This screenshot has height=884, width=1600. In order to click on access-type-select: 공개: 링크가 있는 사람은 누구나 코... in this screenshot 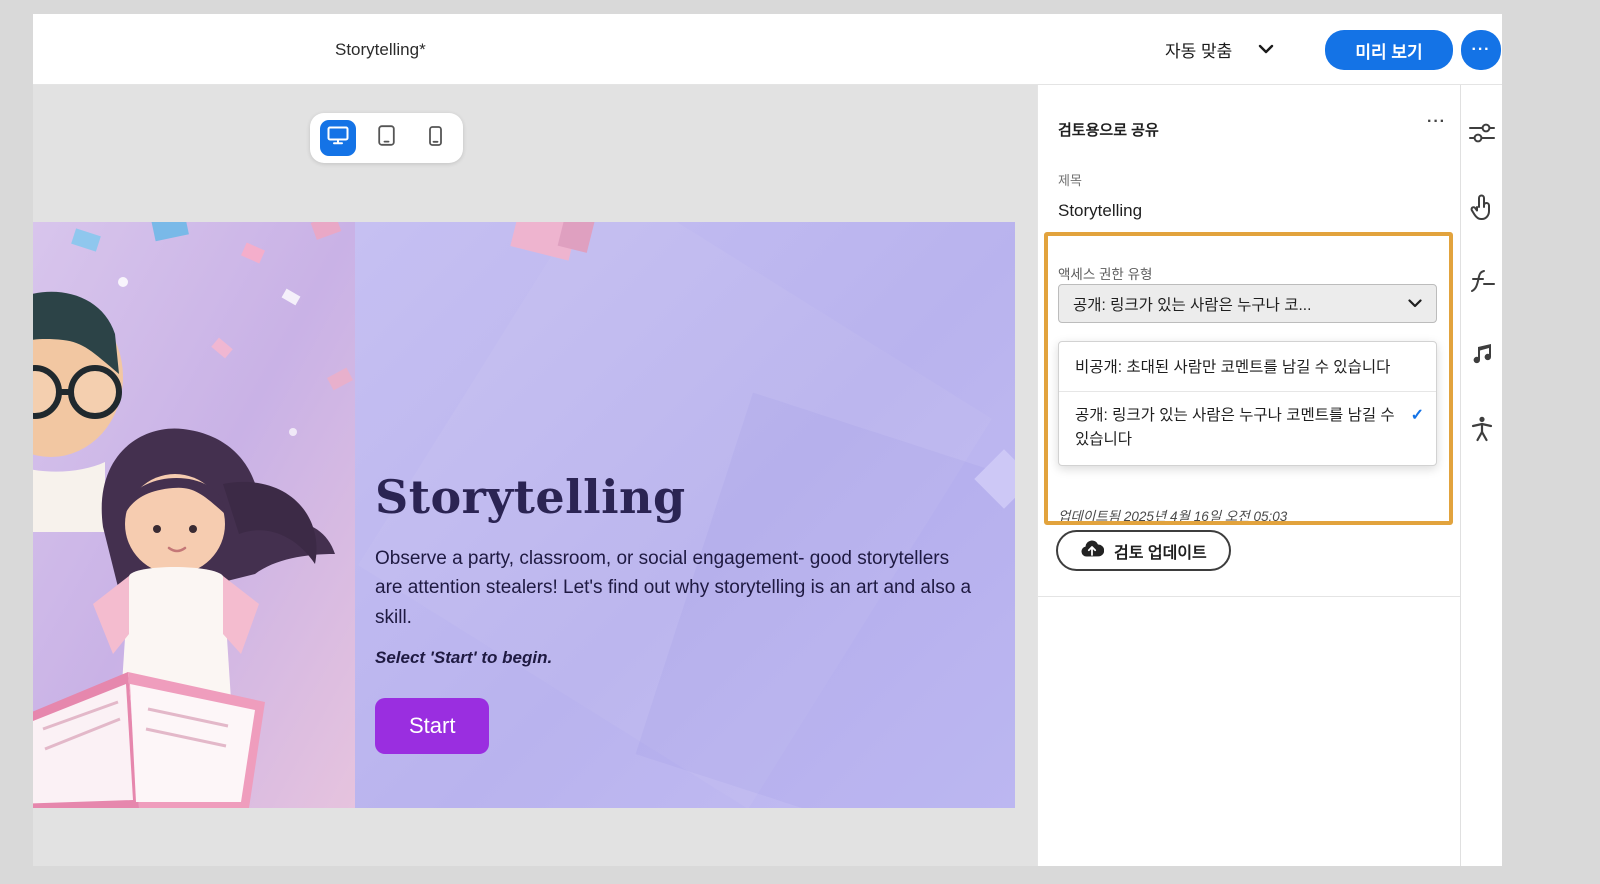, I will do `click(1247, 303)`.